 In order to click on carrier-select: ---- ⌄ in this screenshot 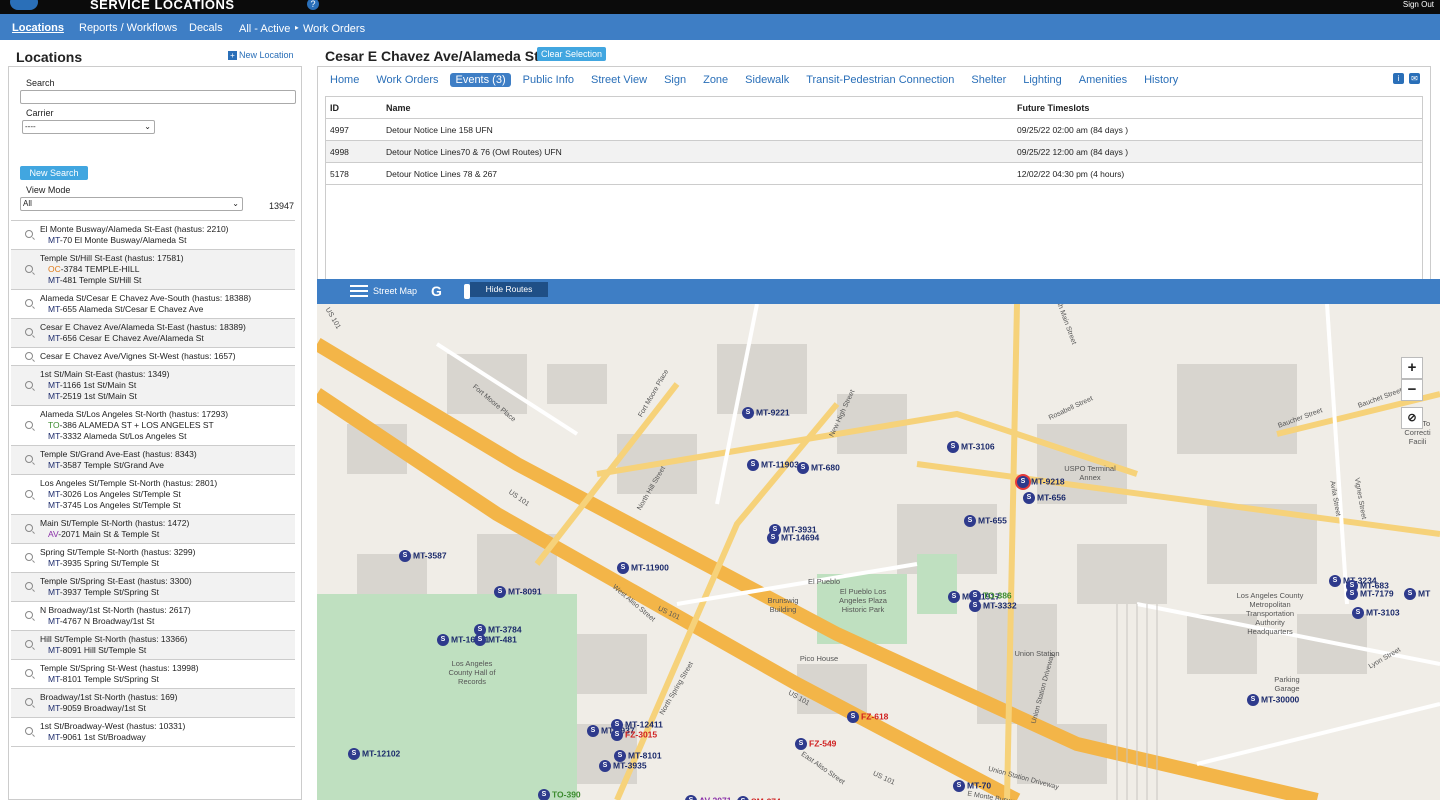, I will do `click(88, 127)`.